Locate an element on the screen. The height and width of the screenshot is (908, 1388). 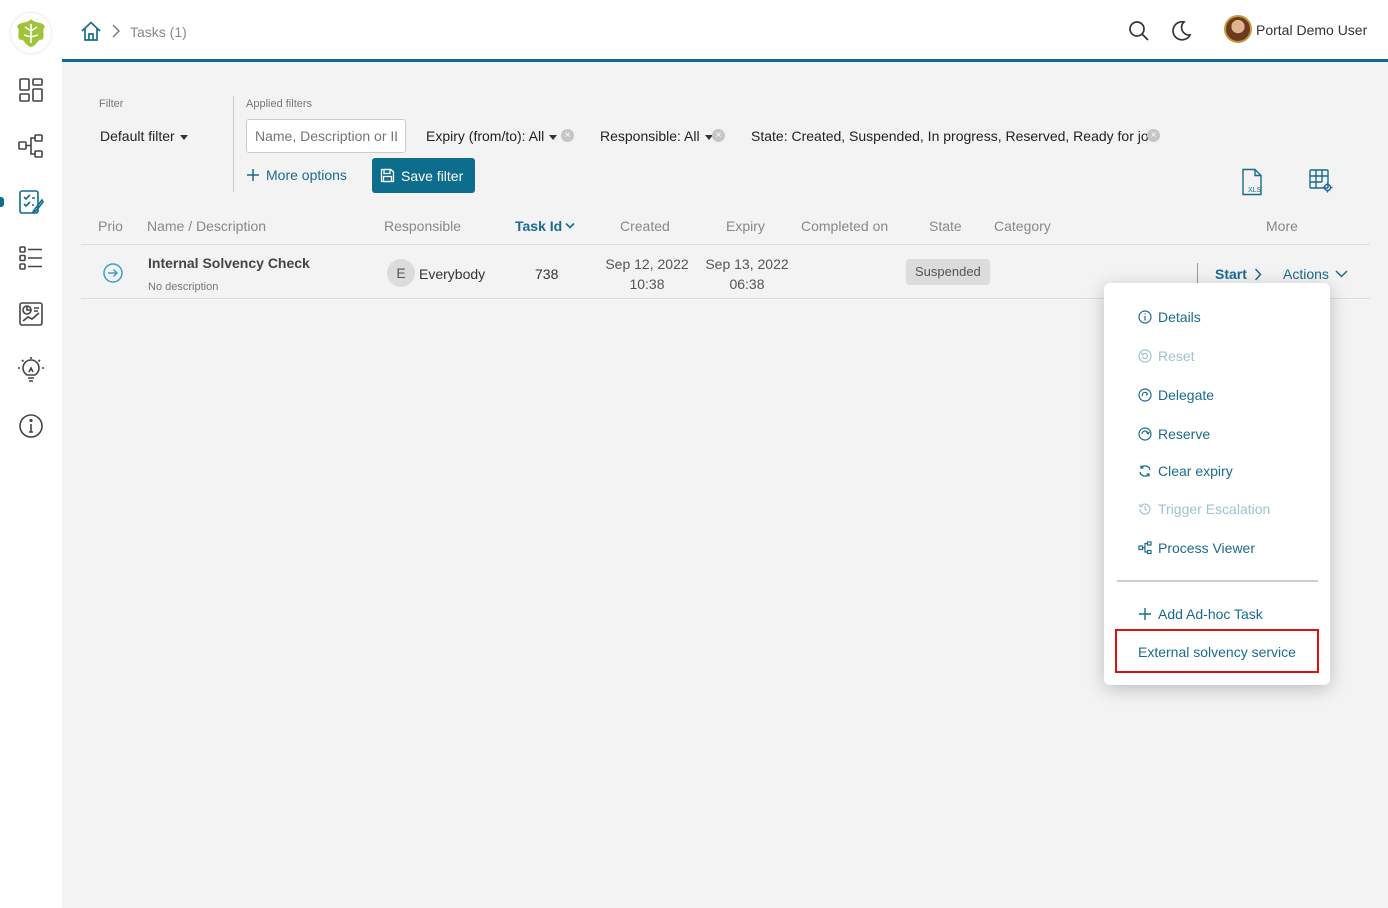
more-options-label: More options is located at coordinates (306, 175).